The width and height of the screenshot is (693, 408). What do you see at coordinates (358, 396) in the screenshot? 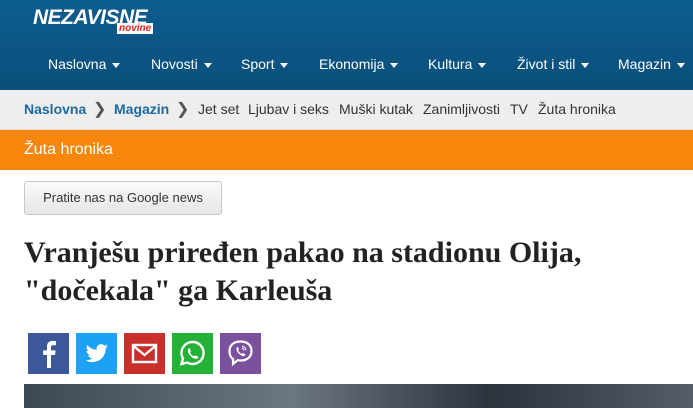
I see `article-photo` at bounding box center [358, 396].